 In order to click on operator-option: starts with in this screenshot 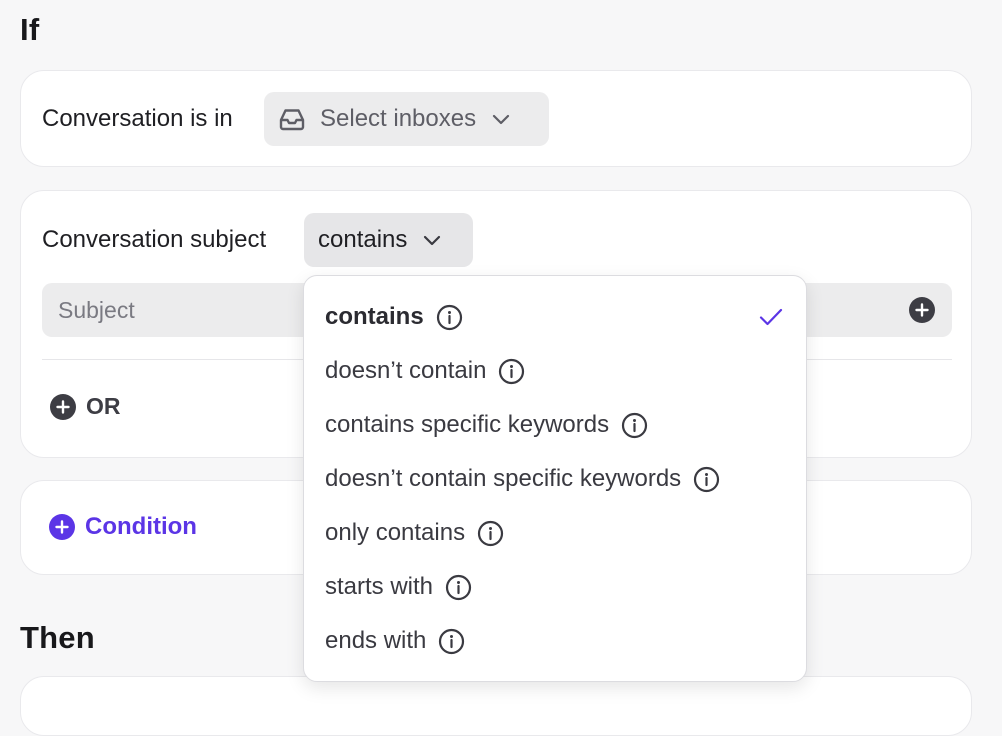, I will do `click(555, 587)`.